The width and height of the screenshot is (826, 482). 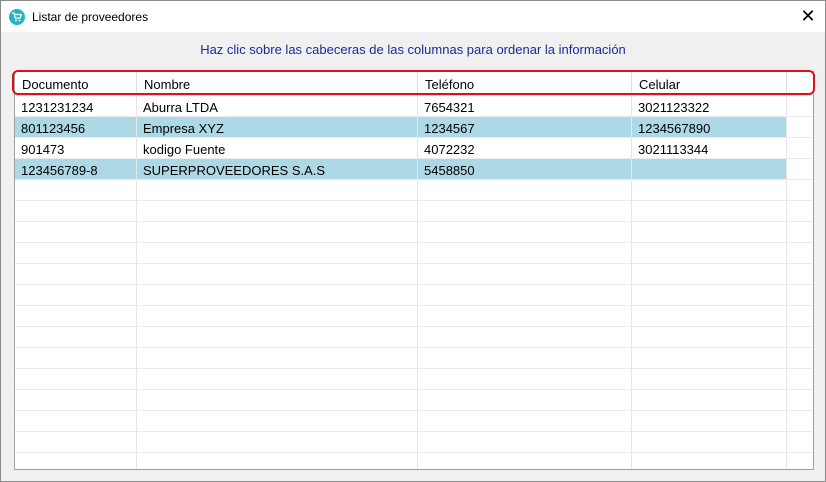 What do you see at coordinates (277, 148) in the screenshot?
I see `cell-nombre: kodigo Fuente` at bounding box center [277, 148].